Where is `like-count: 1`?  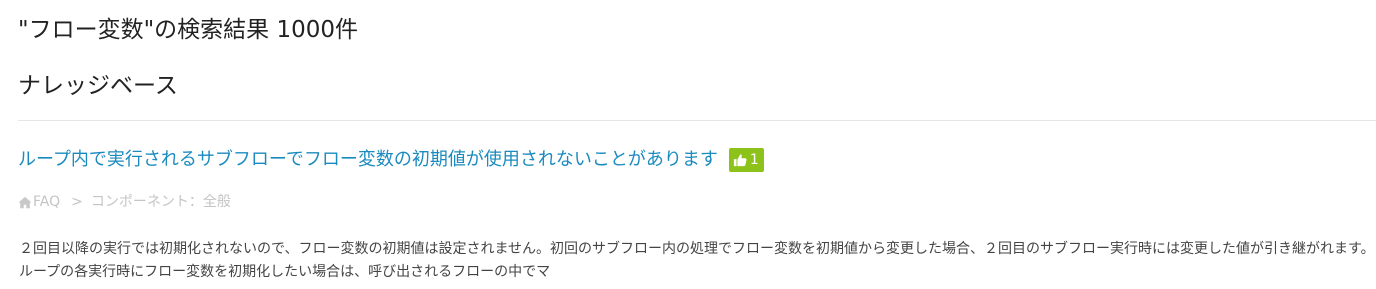
like-count: 1 is located at coordinates (754, 160).